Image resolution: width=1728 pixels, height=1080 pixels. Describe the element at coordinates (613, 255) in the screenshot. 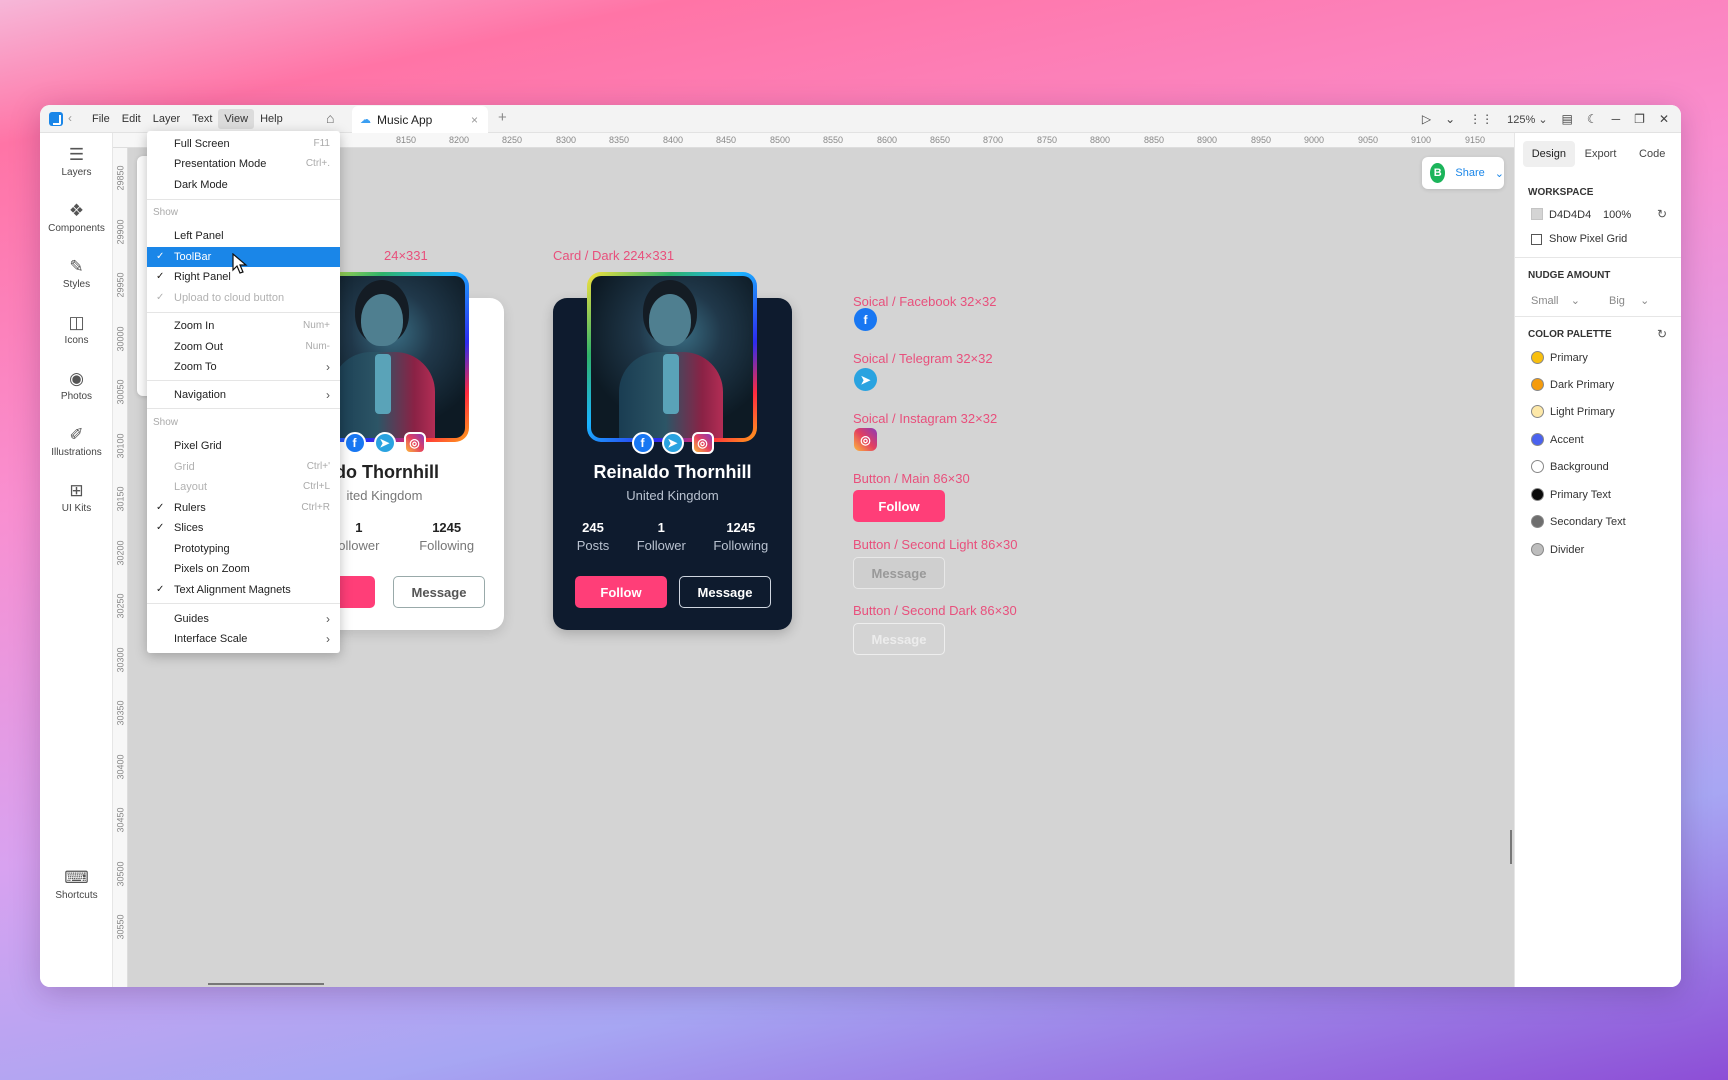

I see `frame-label-dark: Card / Dark 224×331` at that location.